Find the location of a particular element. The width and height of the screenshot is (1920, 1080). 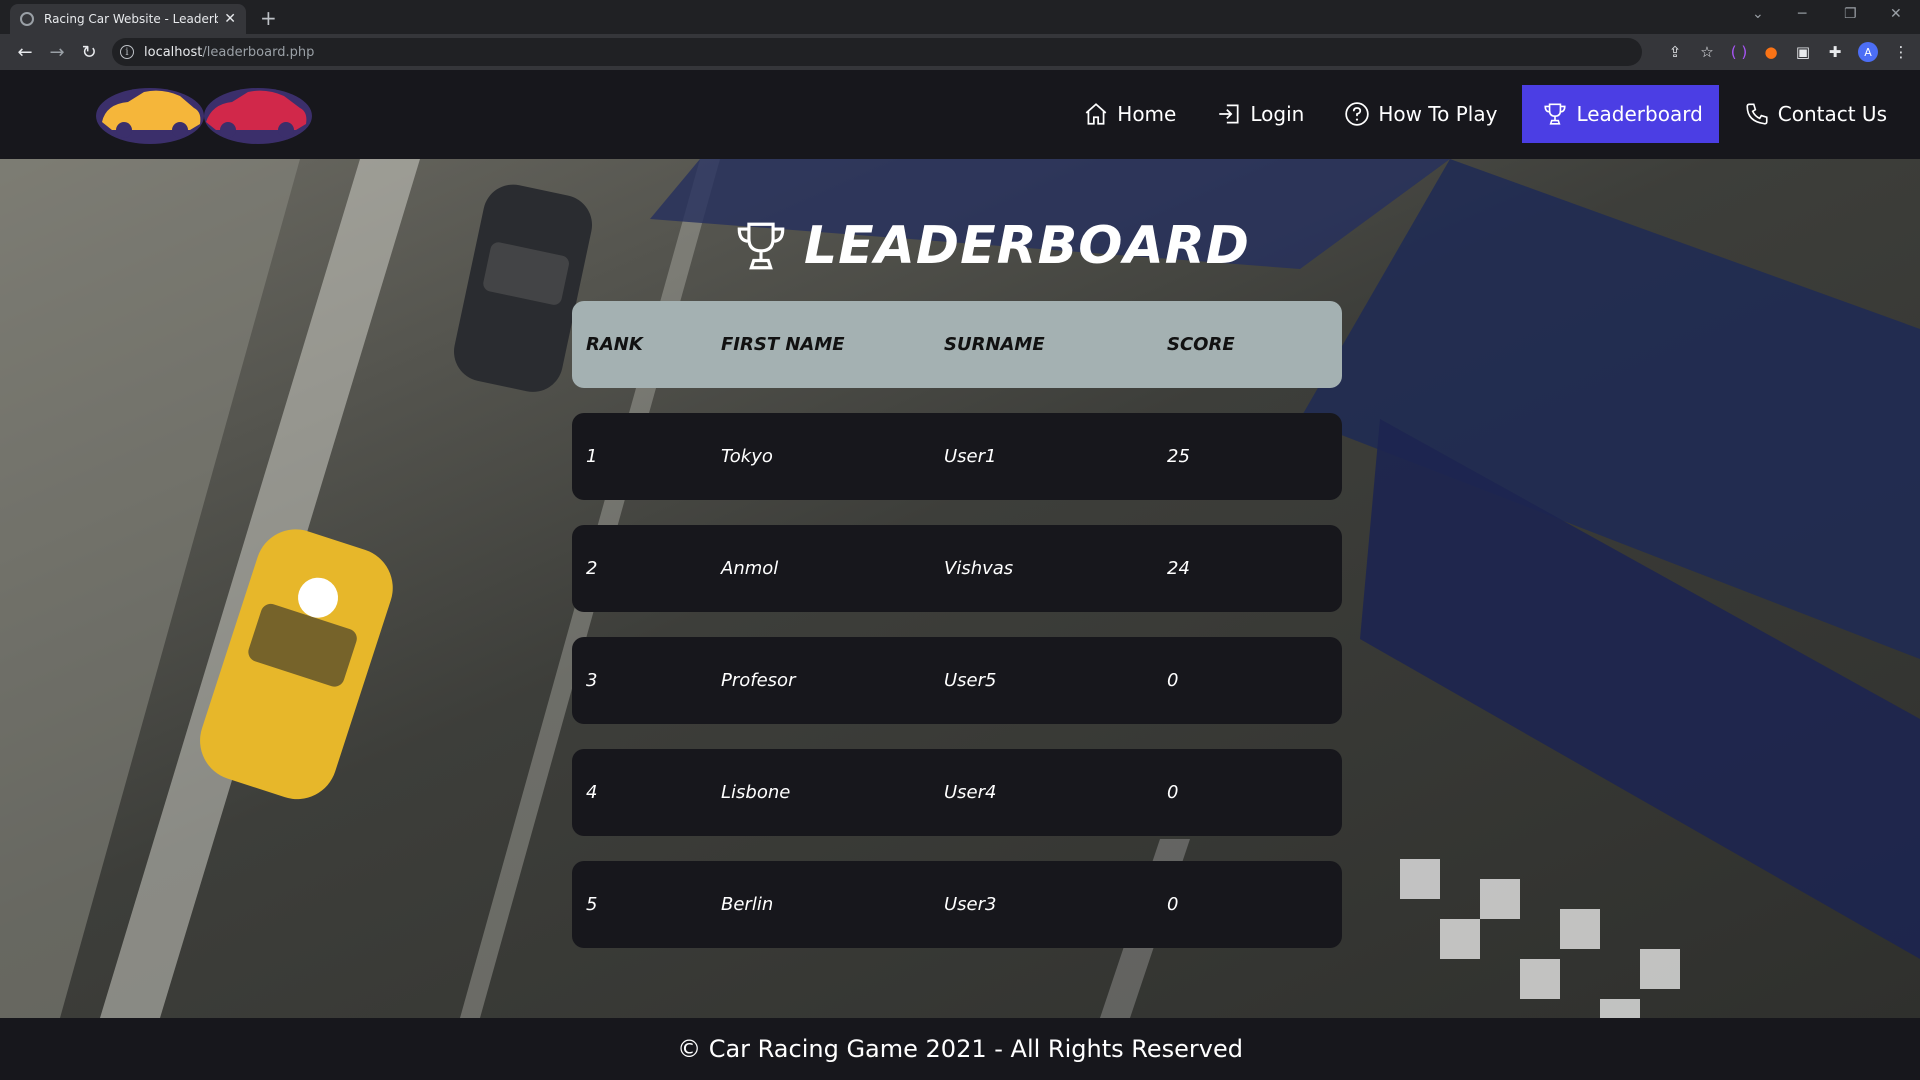

home-icon is located at coordinates (1096, 114).